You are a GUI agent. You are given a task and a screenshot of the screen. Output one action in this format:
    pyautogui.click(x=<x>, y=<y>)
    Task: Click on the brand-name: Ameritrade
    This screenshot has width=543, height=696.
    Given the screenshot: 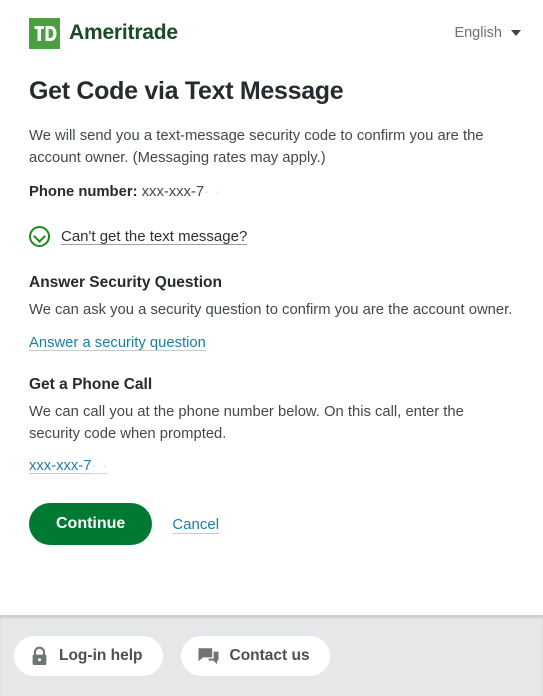 What is the action you would take?
    pyautogui.click(x=123, y=32)
    